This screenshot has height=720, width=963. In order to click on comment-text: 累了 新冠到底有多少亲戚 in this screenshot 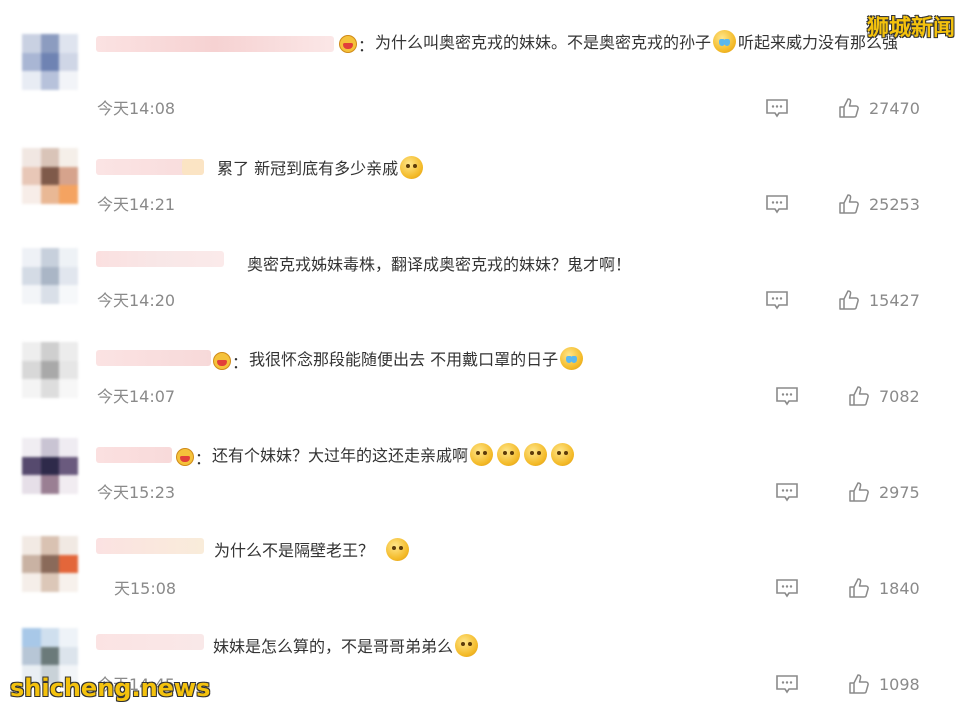, I will do `click(321, 168)`.